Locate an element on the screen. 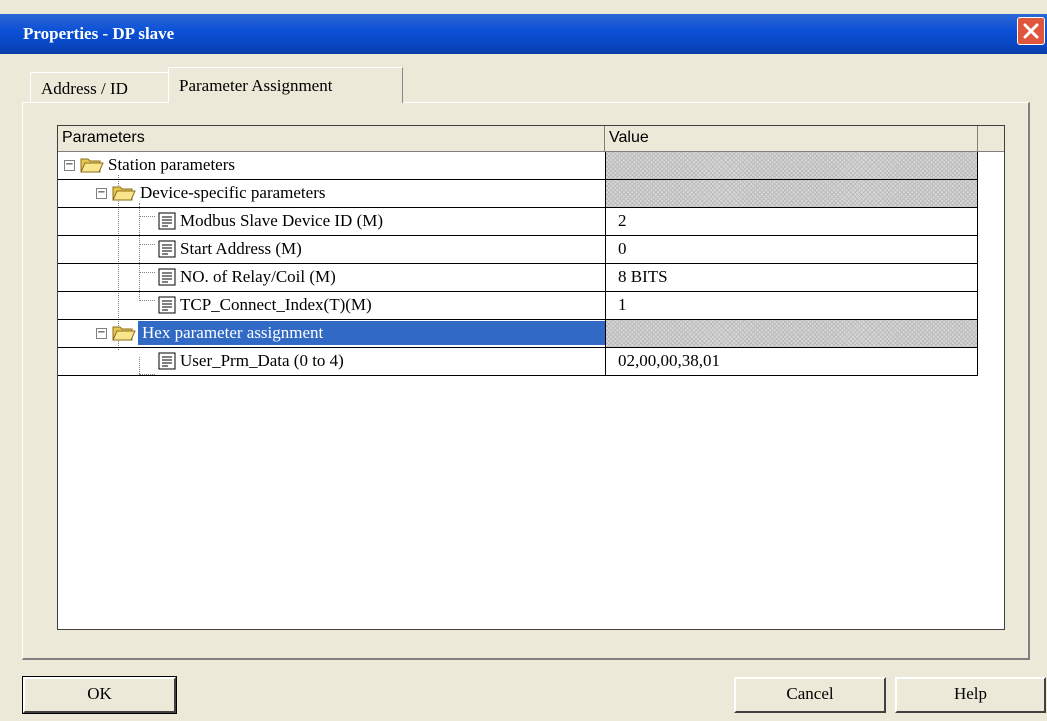  tab-address-id-label: Address / ID is located at coordinates (84, 88).